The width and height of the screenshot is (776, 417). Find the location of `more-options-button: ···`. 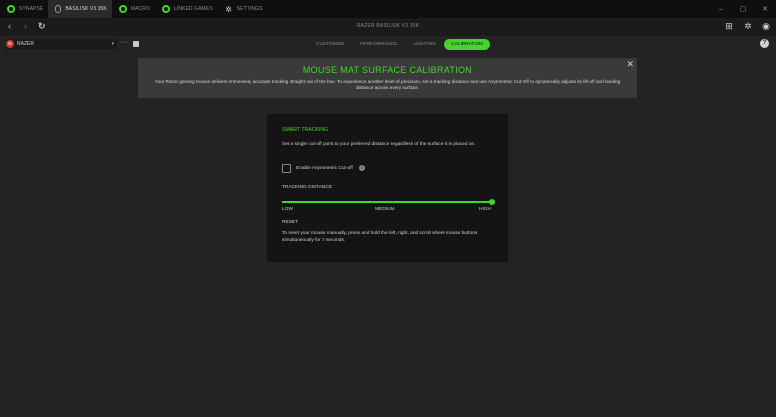

more-options-button: ··· is located at coordinates (124, 42).